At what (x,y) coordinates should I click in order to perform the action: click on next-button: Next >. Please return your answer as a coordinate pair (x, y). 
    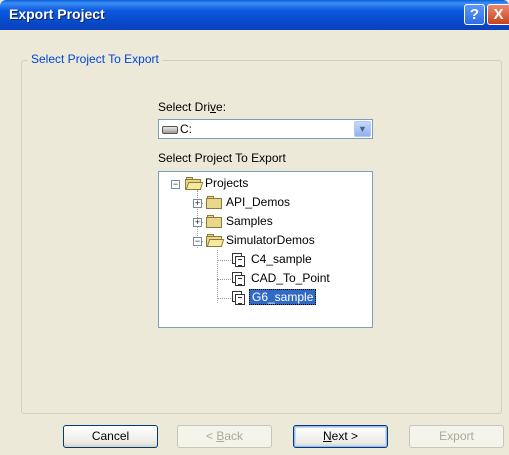
    Looking at the image, I should click on (340, 436).